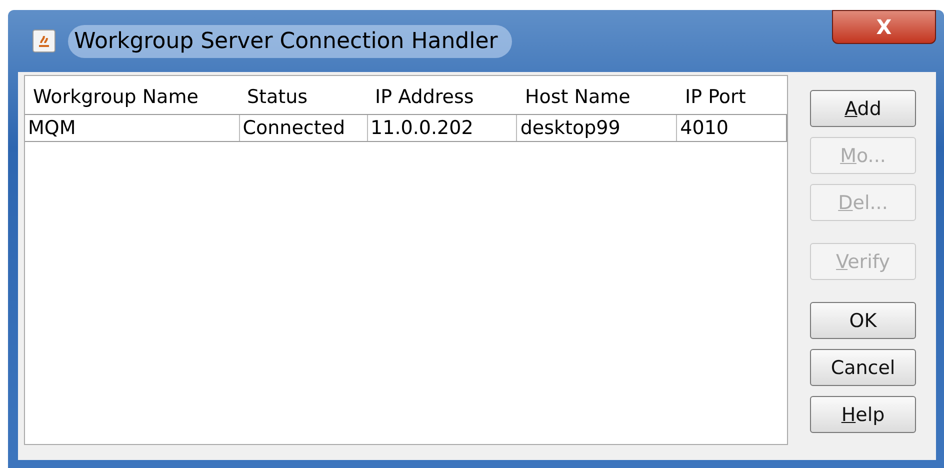 This screenshot has height=468, width=944. I want to click on table-cell: desktop99, so click(596, 128).